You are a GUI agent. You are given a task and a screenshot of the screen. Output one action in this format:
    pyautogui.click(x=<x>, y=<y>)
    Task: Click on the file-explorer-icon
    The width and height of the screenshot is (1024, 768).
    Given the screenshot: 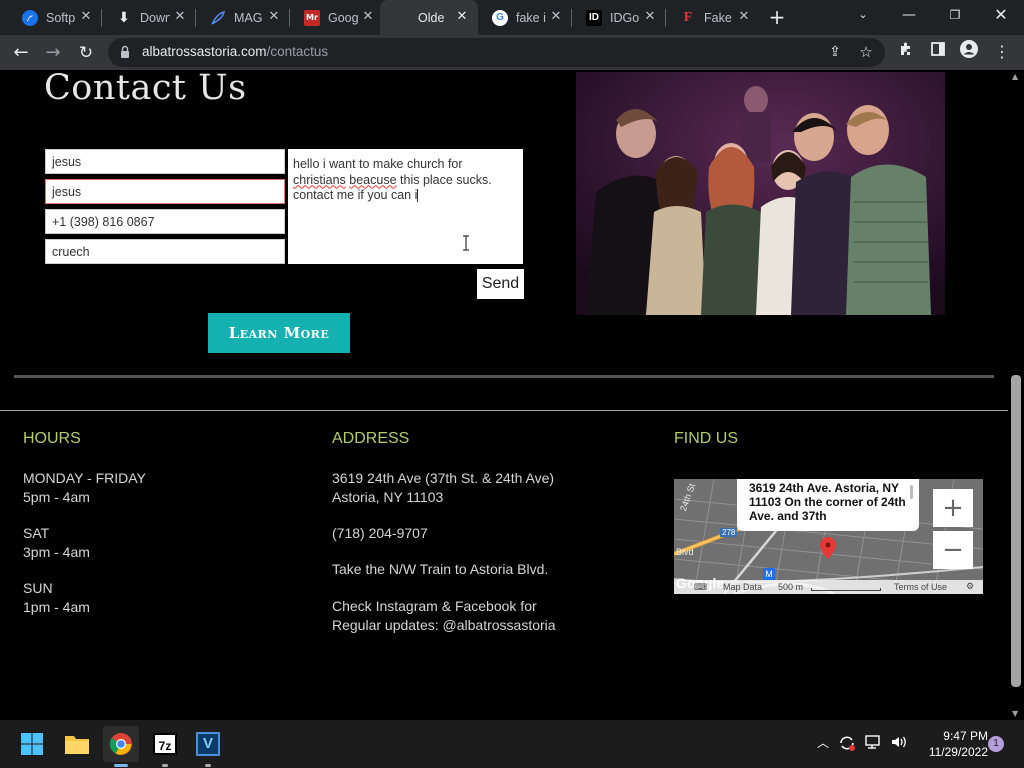 What is the action you would take?
    pyautogui.click(x=77, y=744)
    